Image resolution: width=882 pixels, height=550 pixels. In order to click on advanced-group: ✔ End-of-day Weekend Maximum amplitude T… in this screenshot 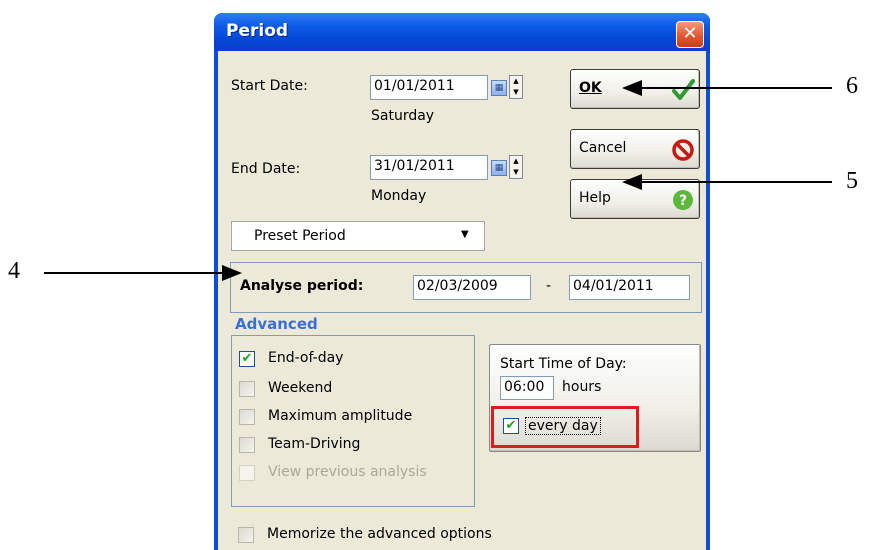, I will do `click(353, 421)`.